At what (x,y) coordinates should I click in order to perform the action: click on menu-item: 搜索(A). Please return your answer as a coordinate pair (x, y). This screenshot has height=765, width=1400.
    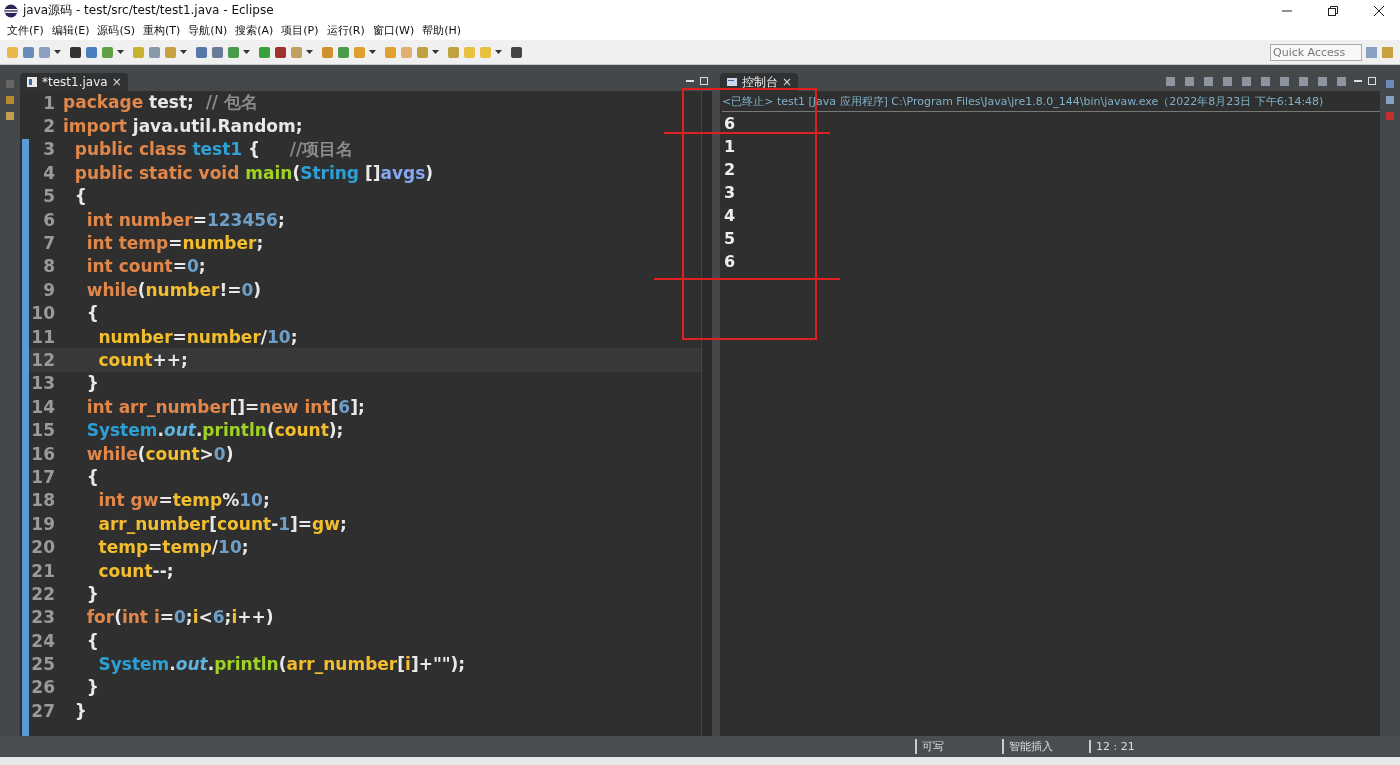
    Looking at the image, I should click on (254, 30).